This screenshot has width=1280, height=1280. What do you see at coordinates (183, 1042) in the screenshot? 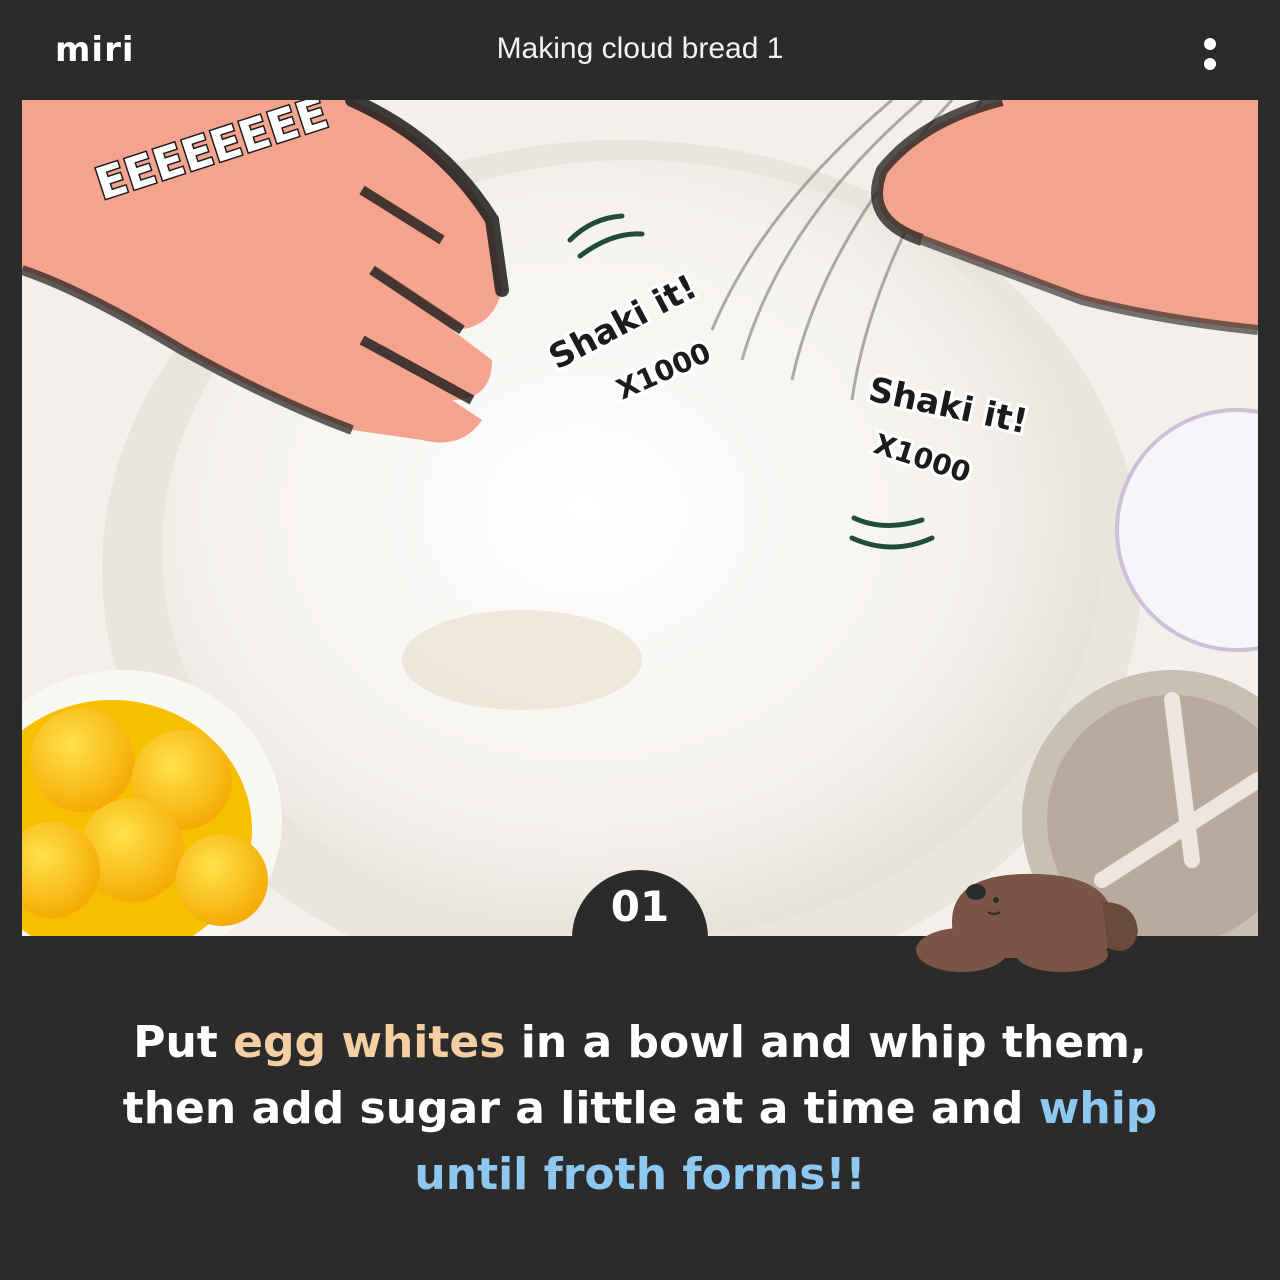
I see `caption-text: Put` at bounding box center [183, 1042].